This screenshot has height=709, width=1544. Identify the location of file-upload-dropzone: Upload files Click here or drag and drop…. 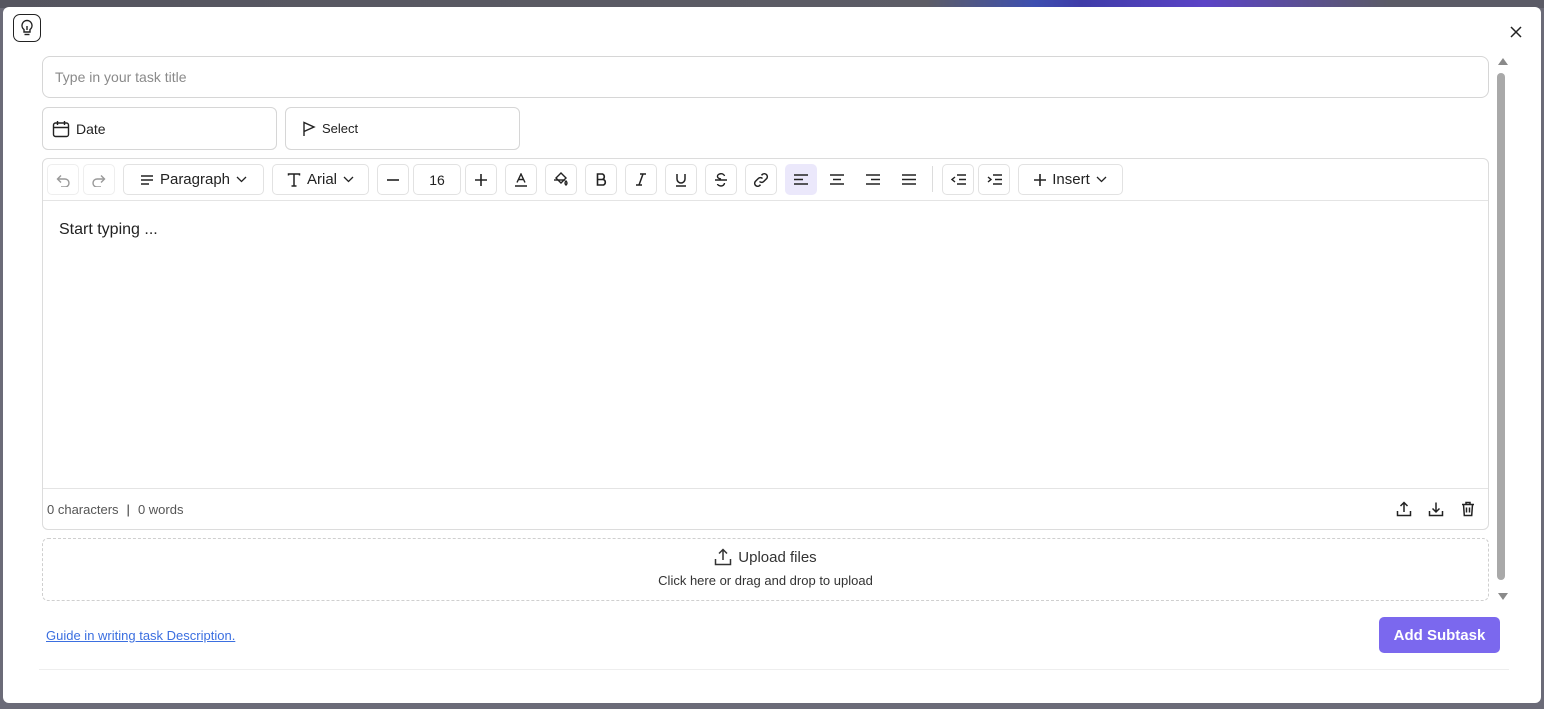
(765, 569).